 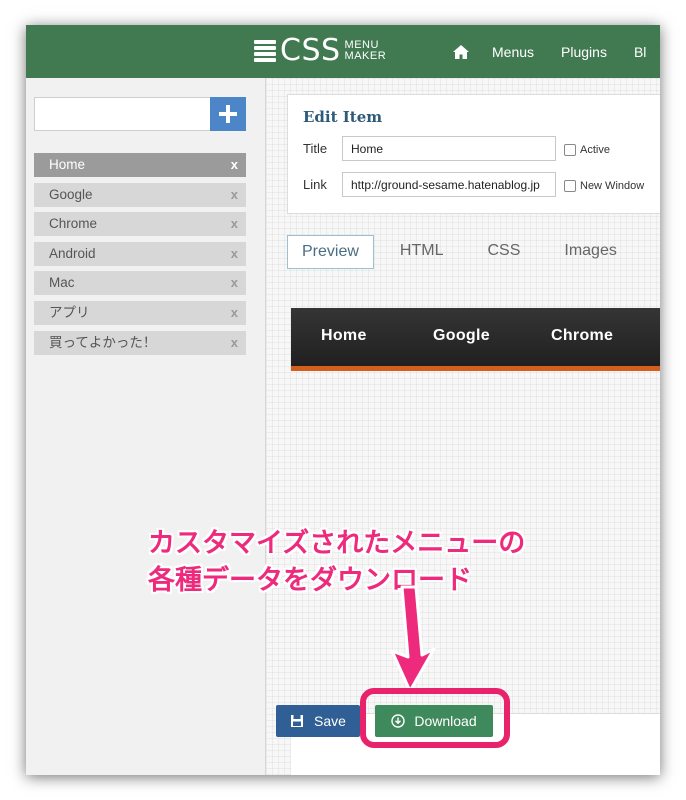 I want to click on preview-link-google: Google, so click(x=461, y=336).